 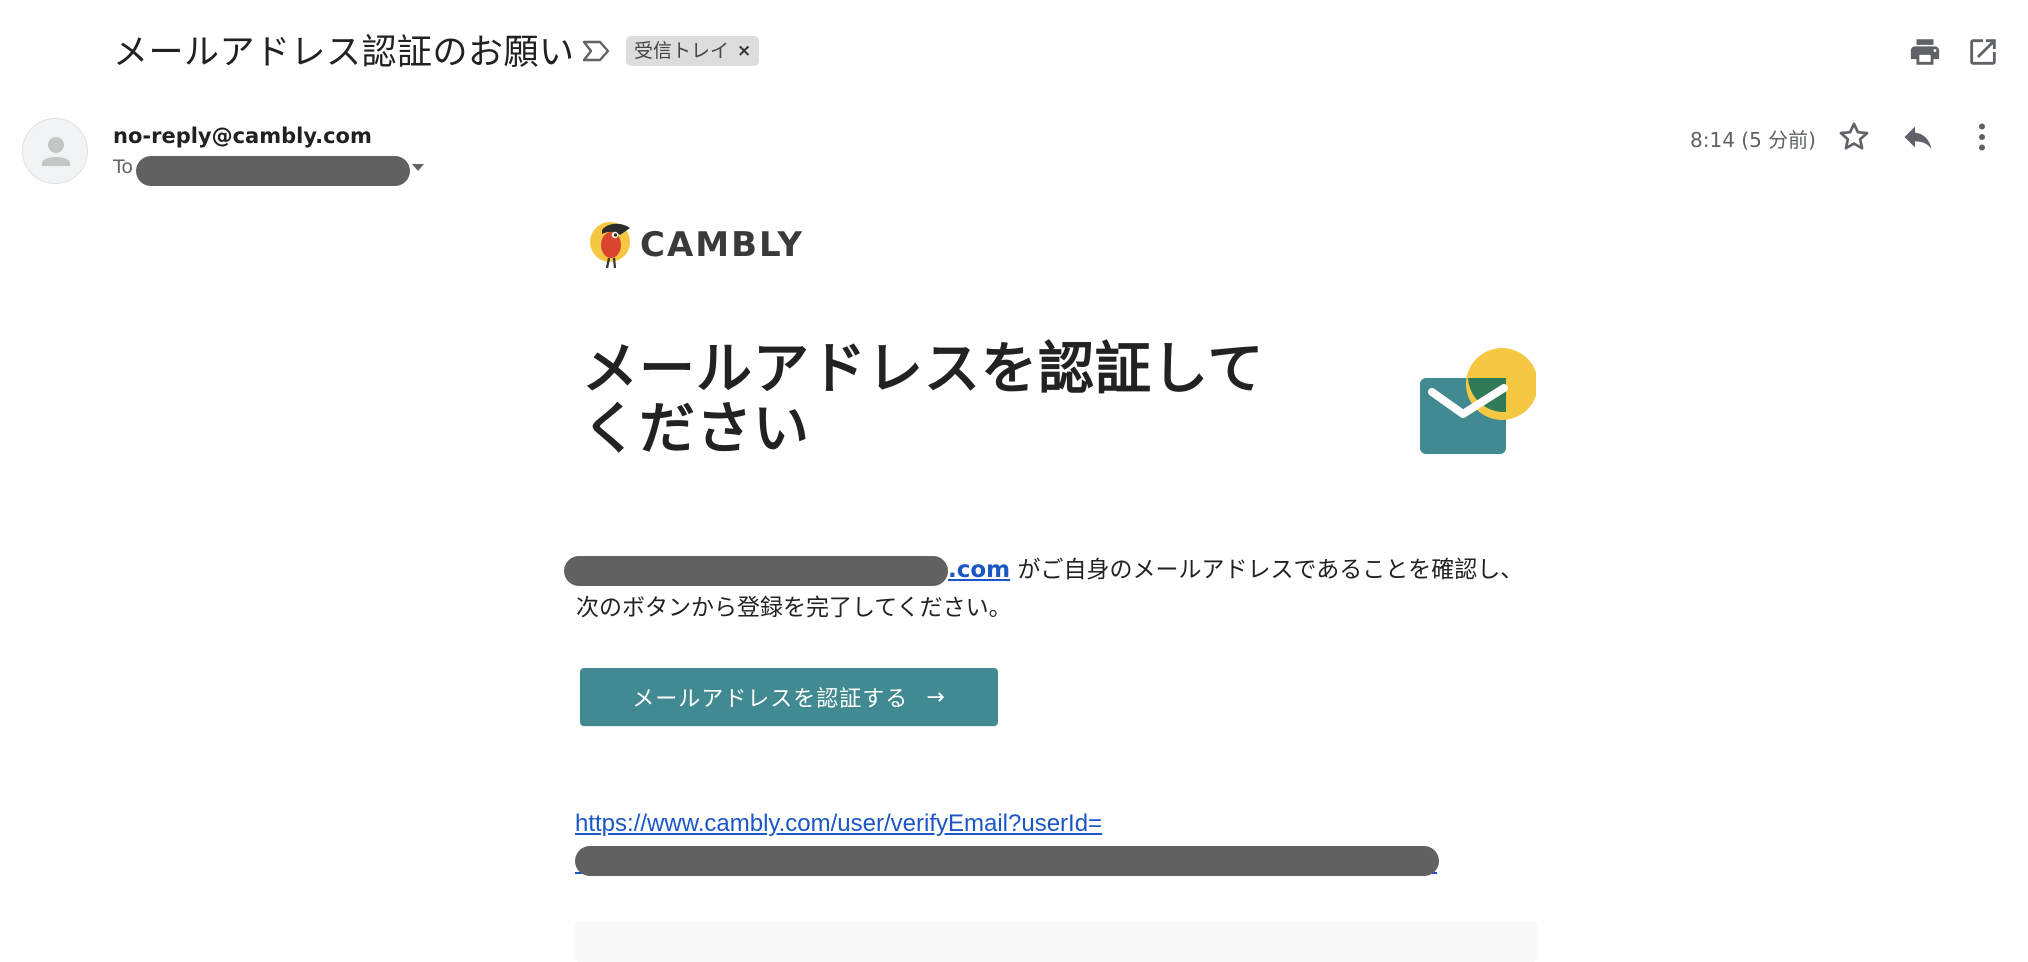 I want to click on hero-title: メールアドレスを認証してください, so click(x=923, y=399).